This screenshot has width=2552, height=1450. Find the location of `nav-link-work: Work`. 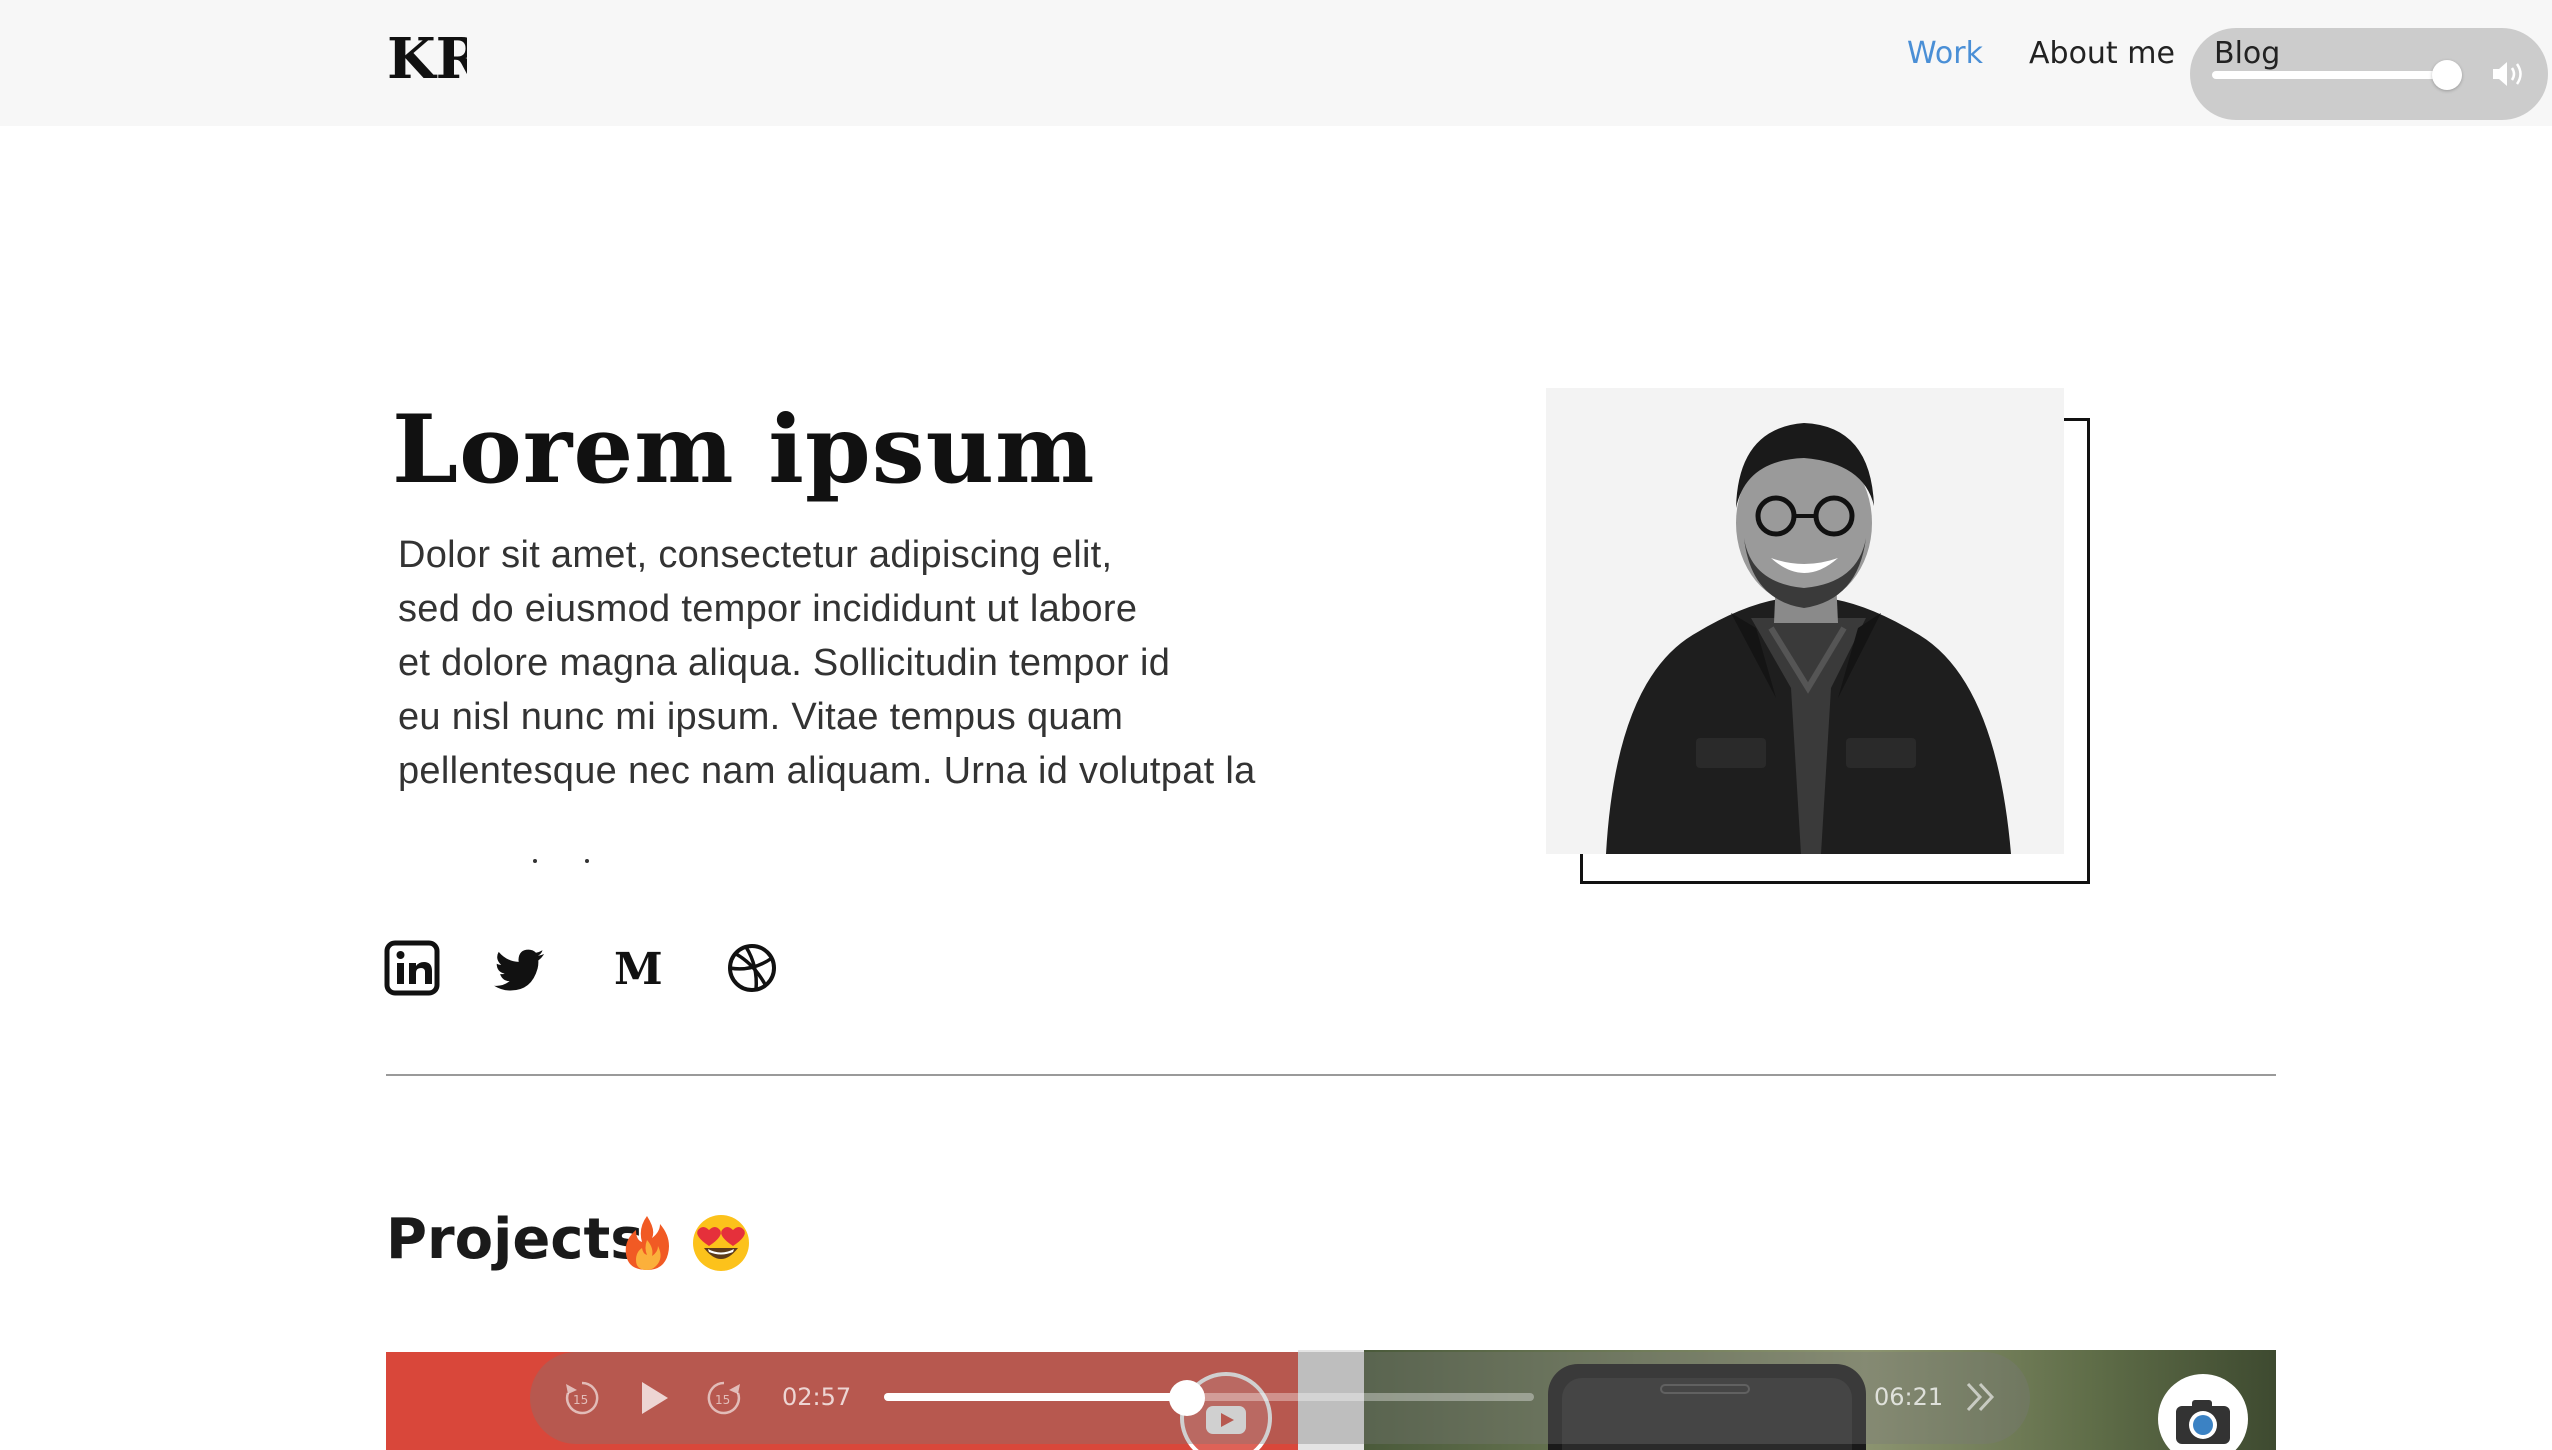

nav-link-work: Work is located at coordinates (1945, 54).